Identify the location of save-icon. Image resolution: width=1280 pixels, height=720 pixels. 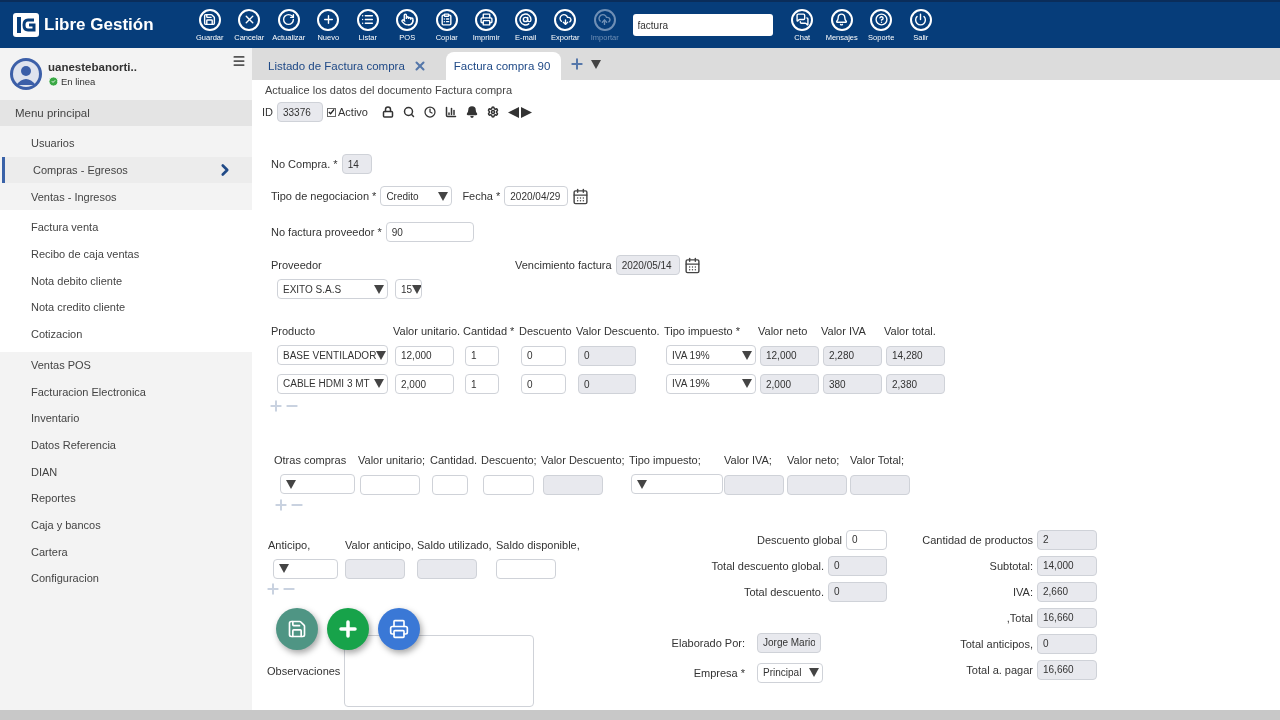
(297, 629).